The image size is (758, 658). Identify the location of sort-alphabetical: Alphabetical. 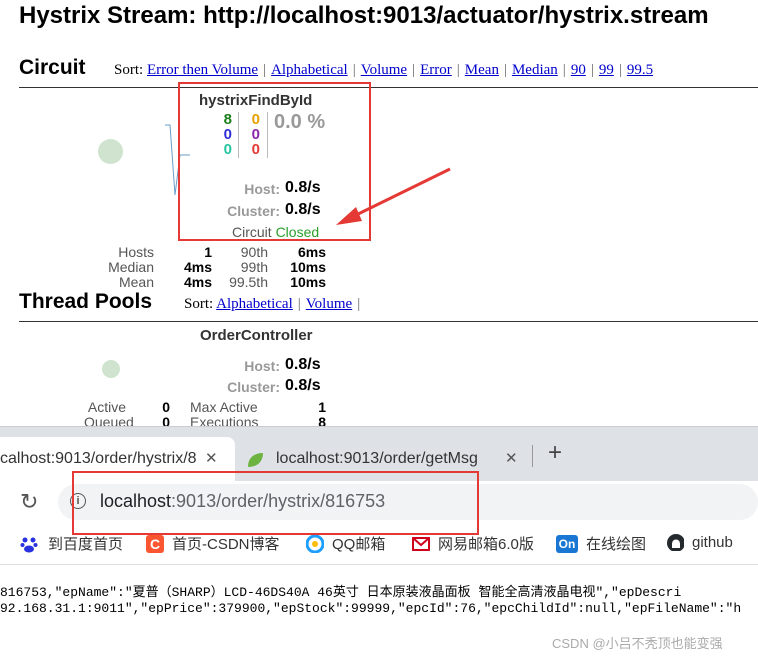
(309, 70).